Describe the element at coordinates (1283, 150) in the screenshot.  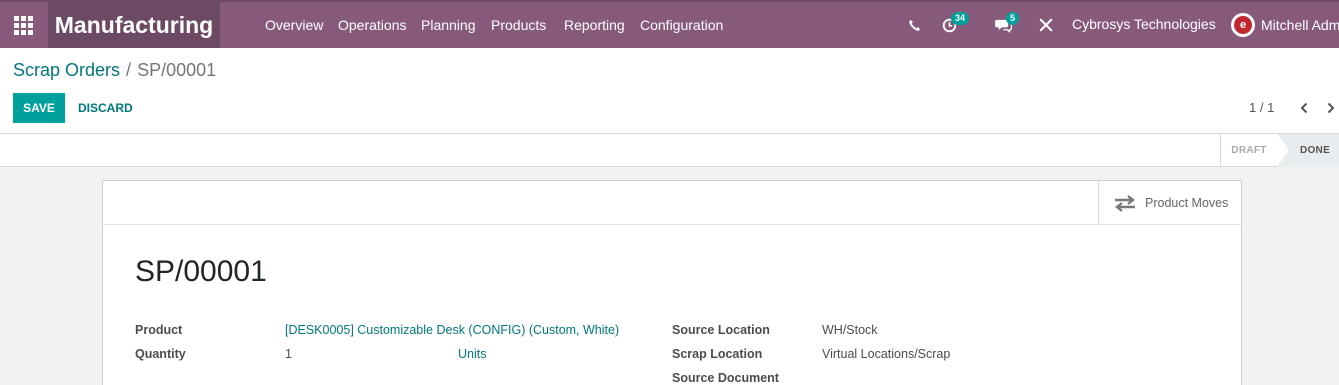
I see `status-arrow` at that location.